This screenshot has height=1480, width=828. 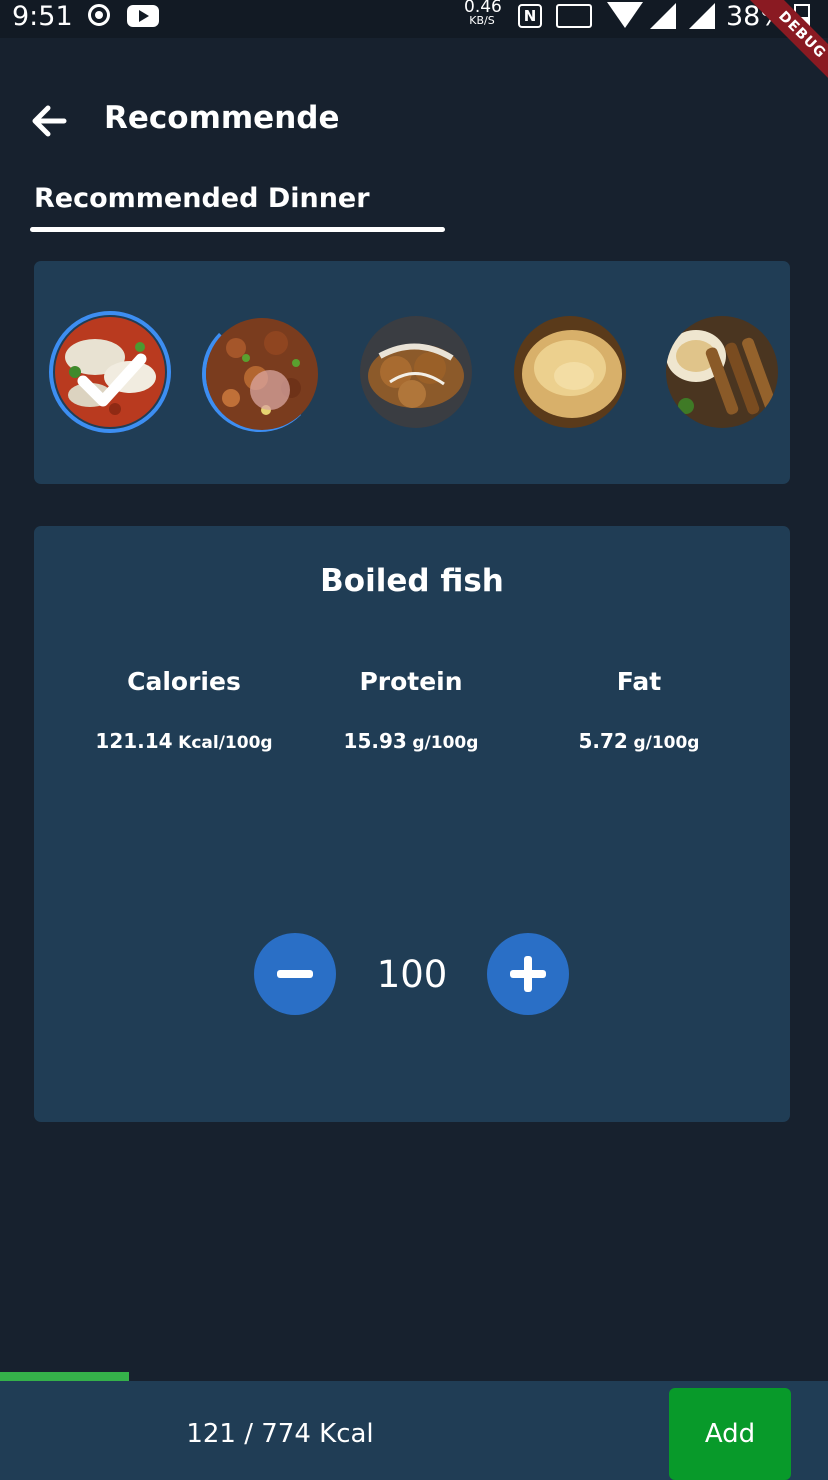 I want to click on nutrient-value-calories: 121.14 Kcal/100g, so click(x=184, y=742).